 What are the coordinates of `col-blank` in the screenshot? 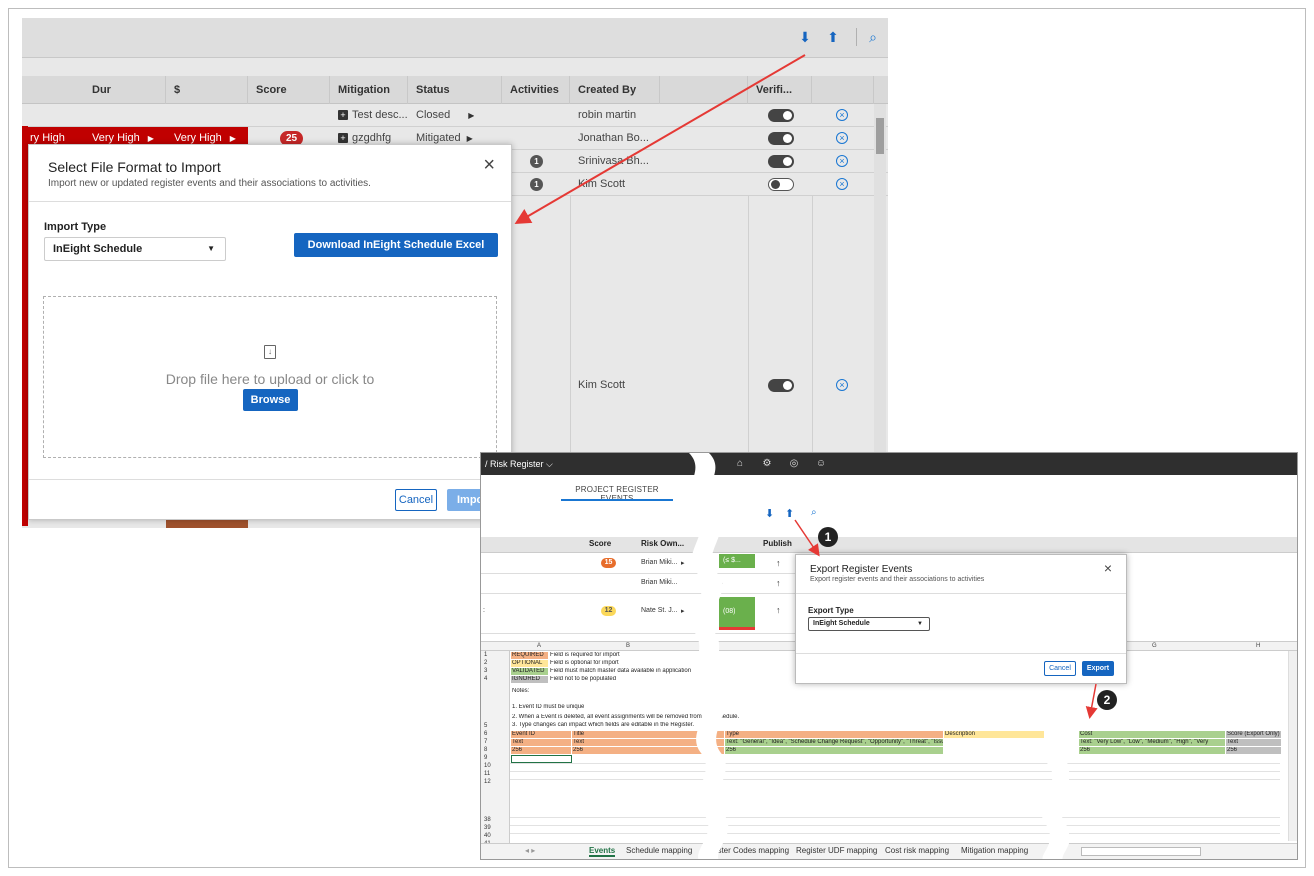 It's located at (704, 90).